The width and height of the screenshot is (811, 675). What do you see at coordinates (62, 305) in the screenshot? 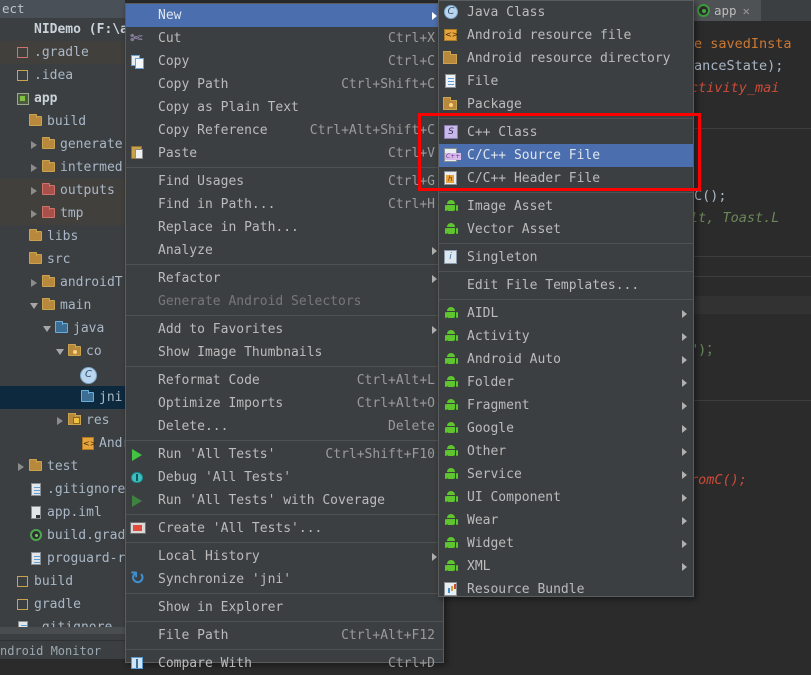
I see `tree-item: main` at bounding box center [62, 305].